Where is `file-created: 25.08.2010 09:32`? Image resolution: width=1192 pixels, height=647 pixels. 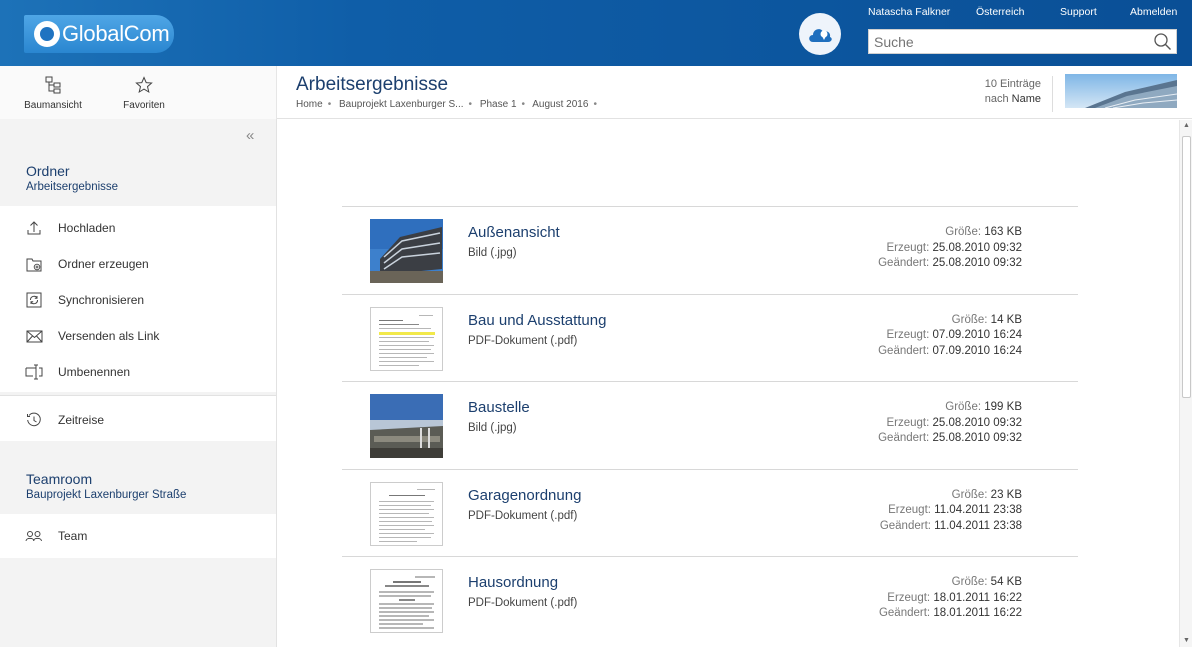 file-created: 25.08.2010 09:32 is located at coordinates (977, 247).